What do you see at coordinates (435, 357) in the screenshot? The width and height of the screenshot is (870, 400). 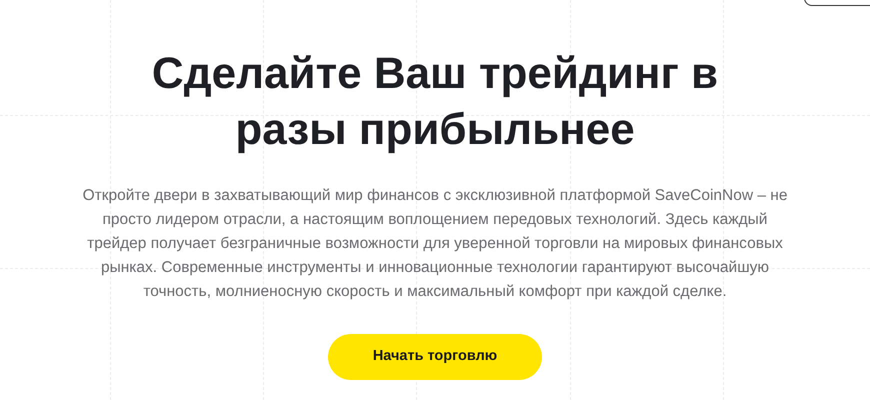 I see `start-trading-button: Начать торговлю` at bounding box center [435, 357].